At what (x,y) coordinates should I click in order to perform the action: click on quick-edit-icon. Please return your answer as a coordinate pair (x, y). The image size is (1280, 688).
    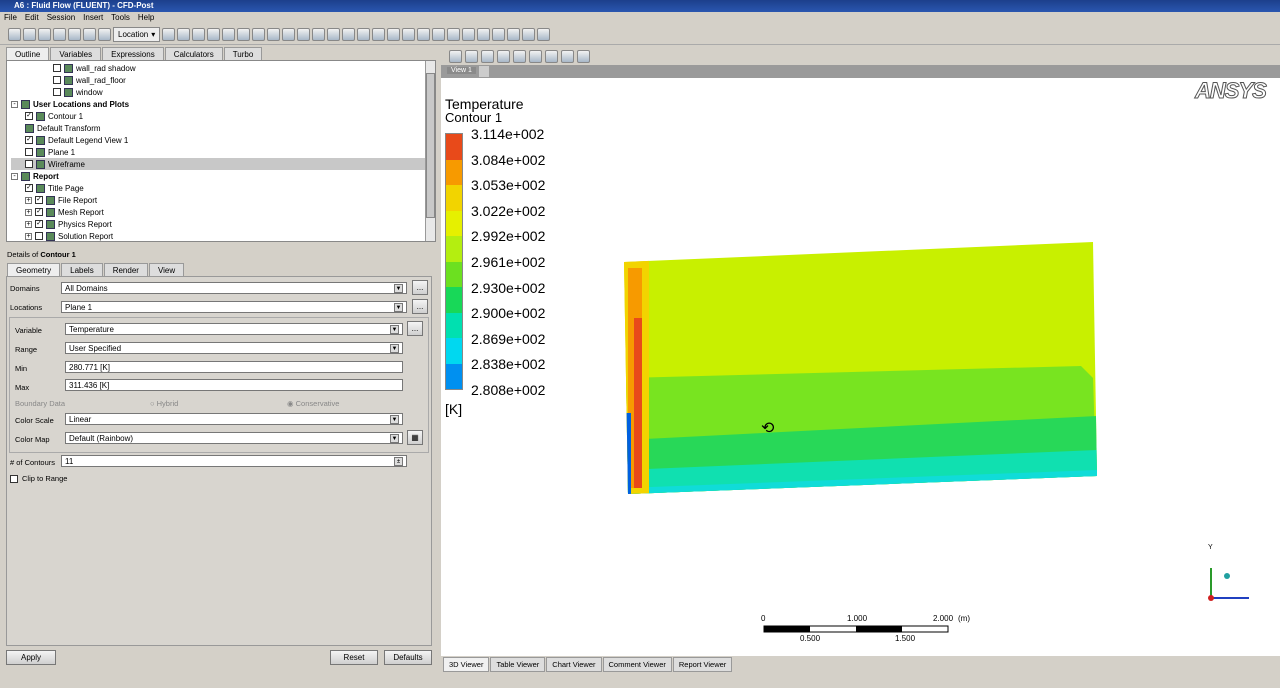
    Looking at the image, I should click on (454, 34).